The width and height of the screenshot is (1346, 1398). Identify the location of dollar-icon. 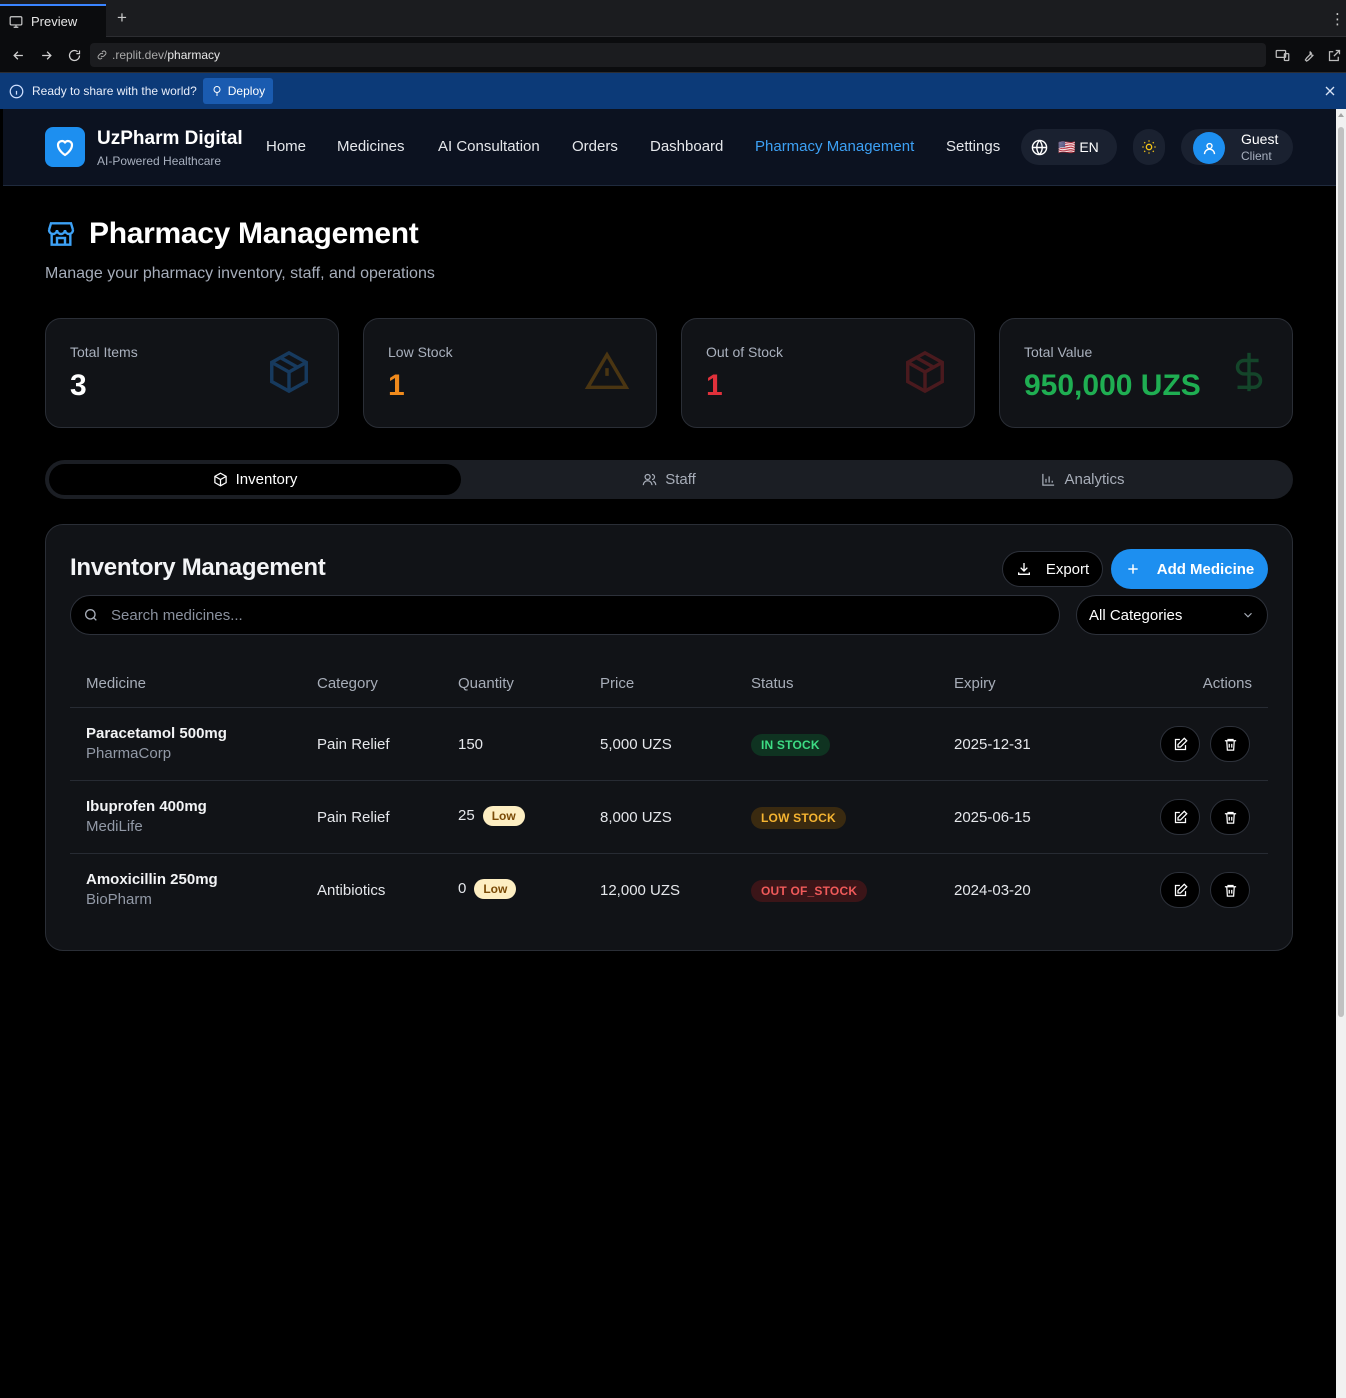
(1249, 372).